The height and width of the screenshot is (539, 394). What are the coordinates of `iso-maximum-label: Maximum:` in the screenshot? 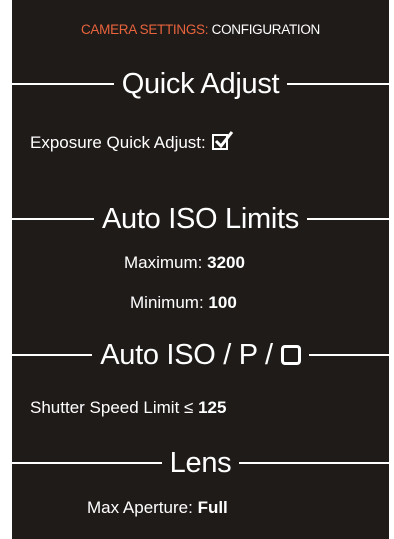 It's located at (163, 262).